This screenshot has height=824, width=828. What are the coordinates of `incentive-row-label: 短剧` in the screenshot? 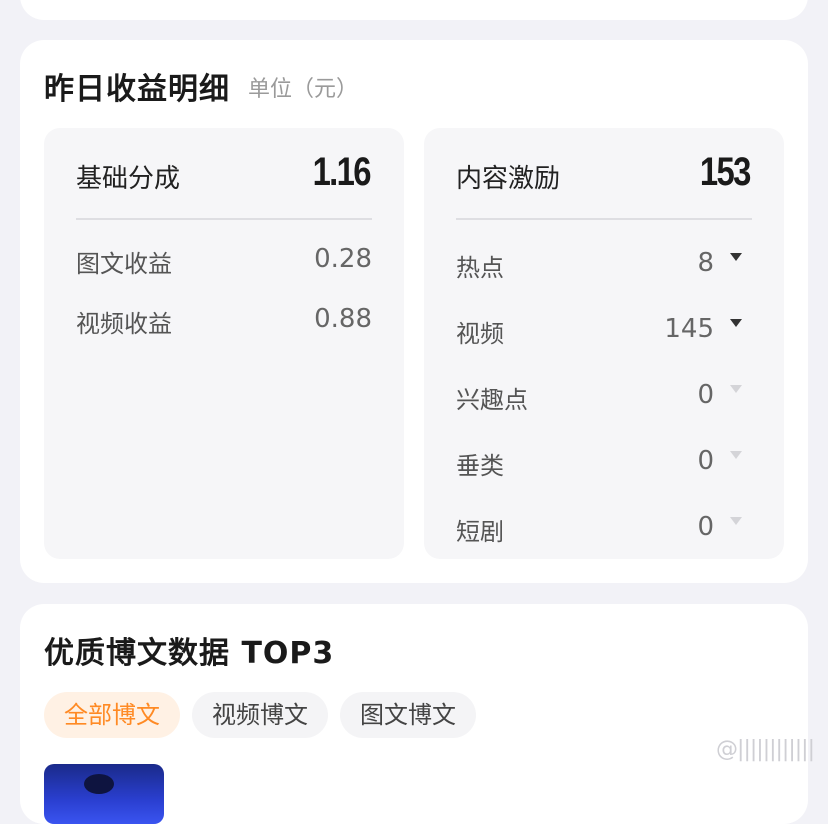 It's located at (480, 532).